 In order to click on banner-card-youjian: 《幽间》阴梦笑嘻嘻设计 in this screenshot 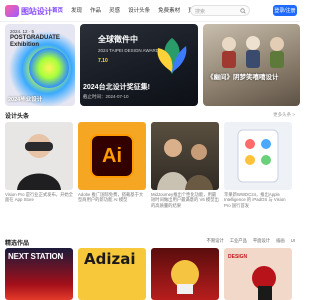, I will do `click(251, 65)`.